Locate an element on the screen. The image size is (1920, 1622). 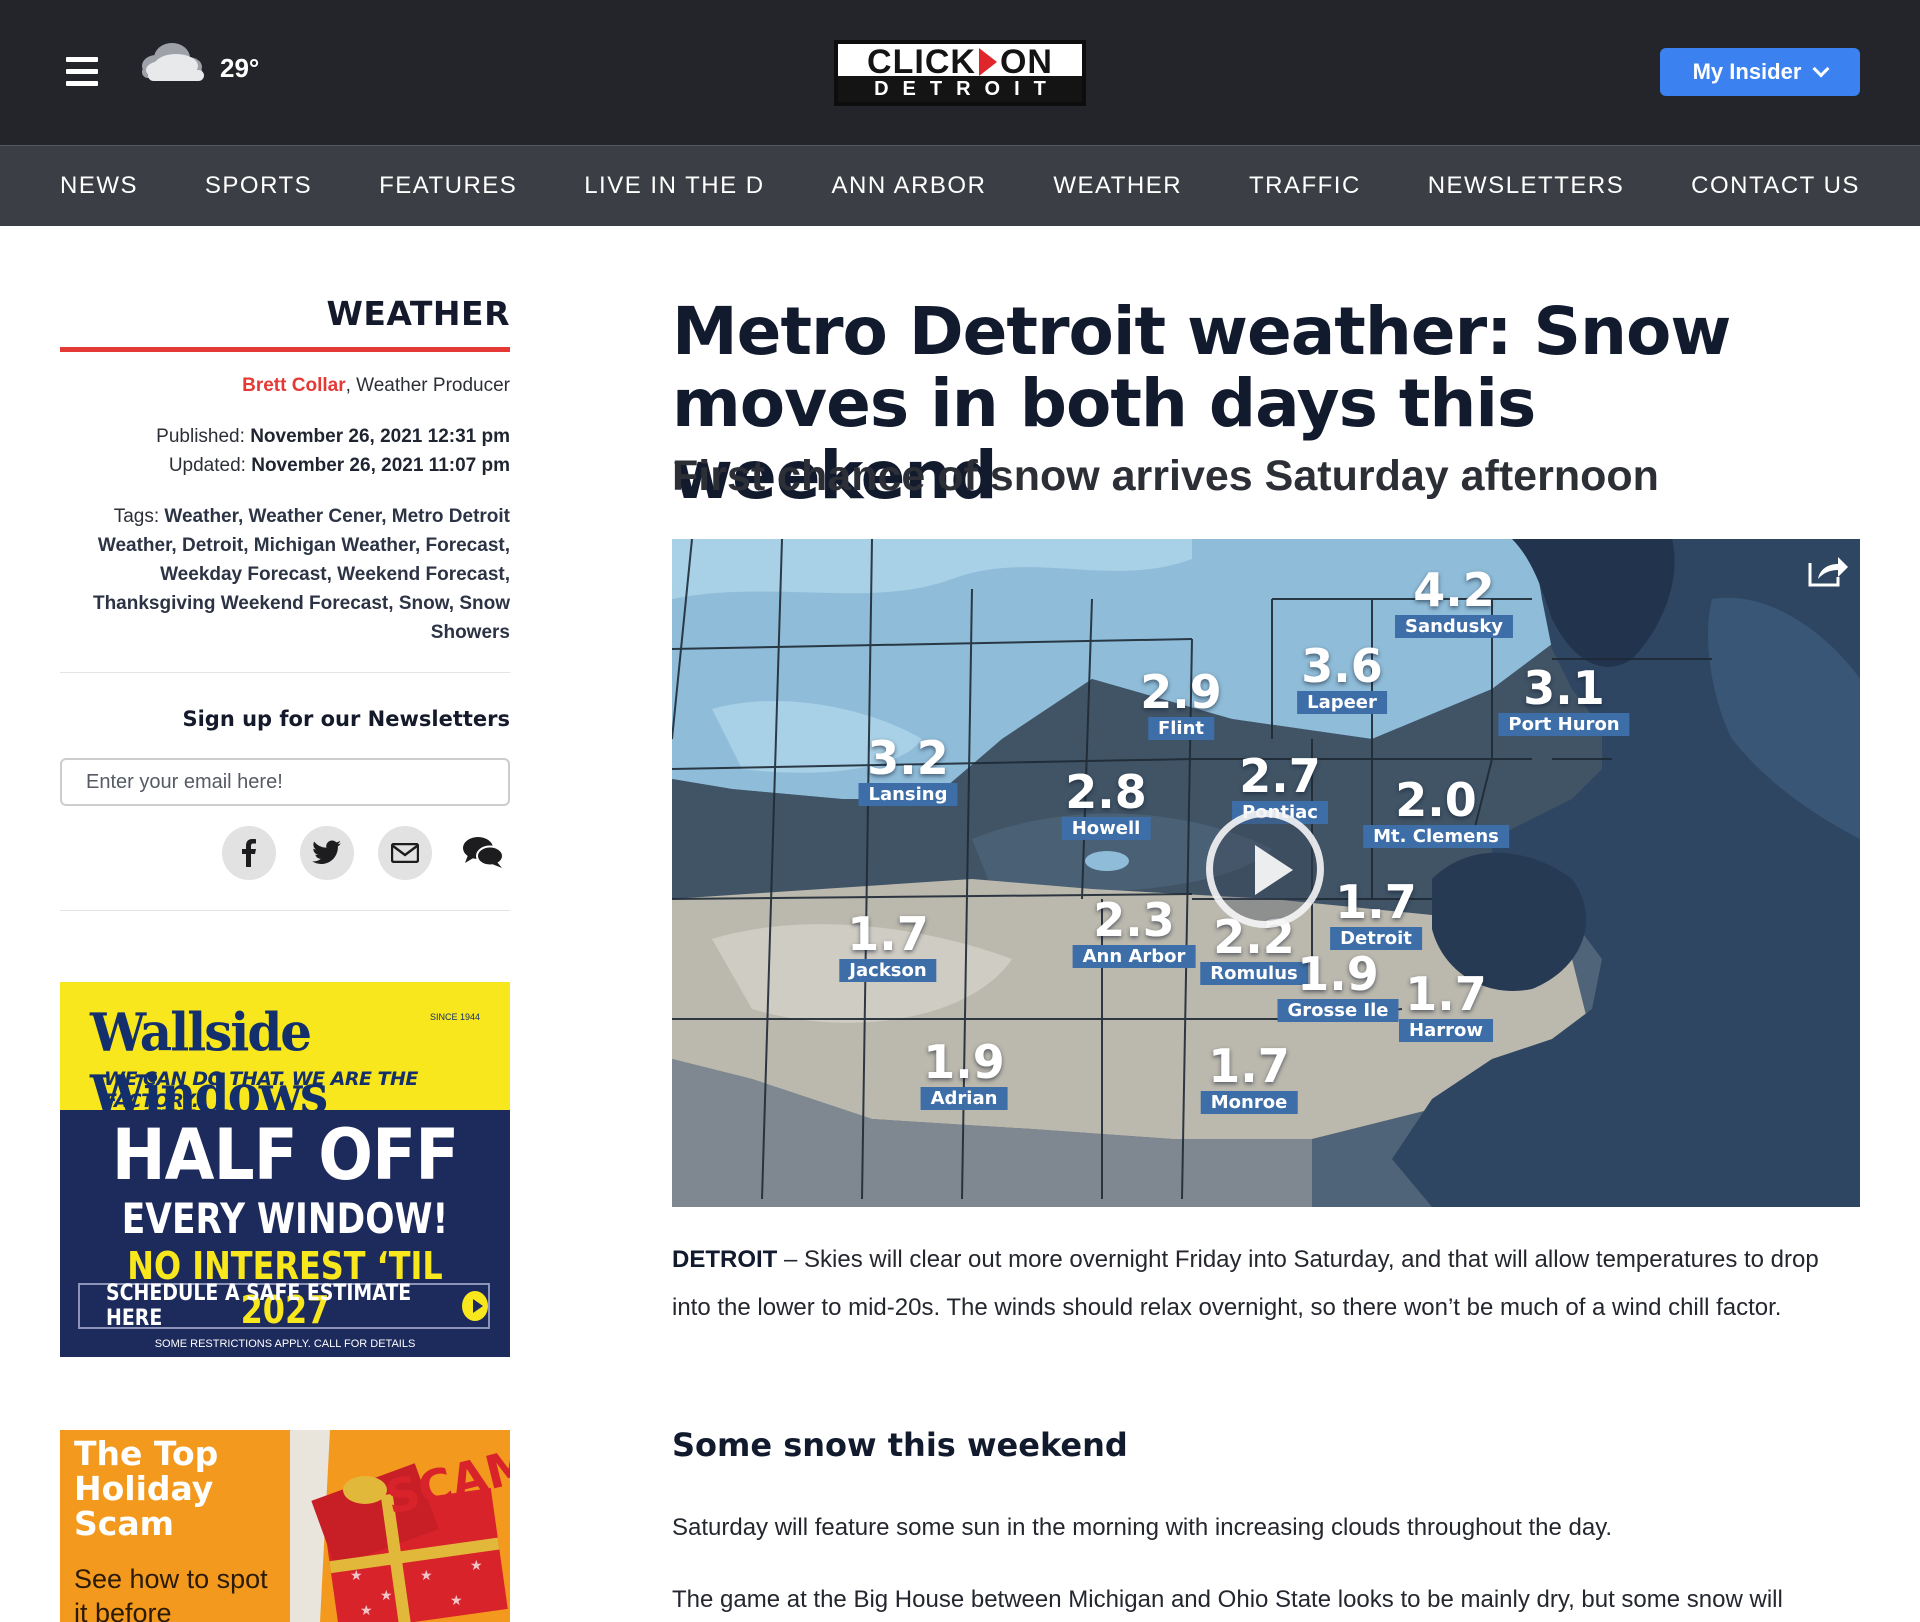
map-label: 2.8 Howell is located at coordinates (1106, 802).